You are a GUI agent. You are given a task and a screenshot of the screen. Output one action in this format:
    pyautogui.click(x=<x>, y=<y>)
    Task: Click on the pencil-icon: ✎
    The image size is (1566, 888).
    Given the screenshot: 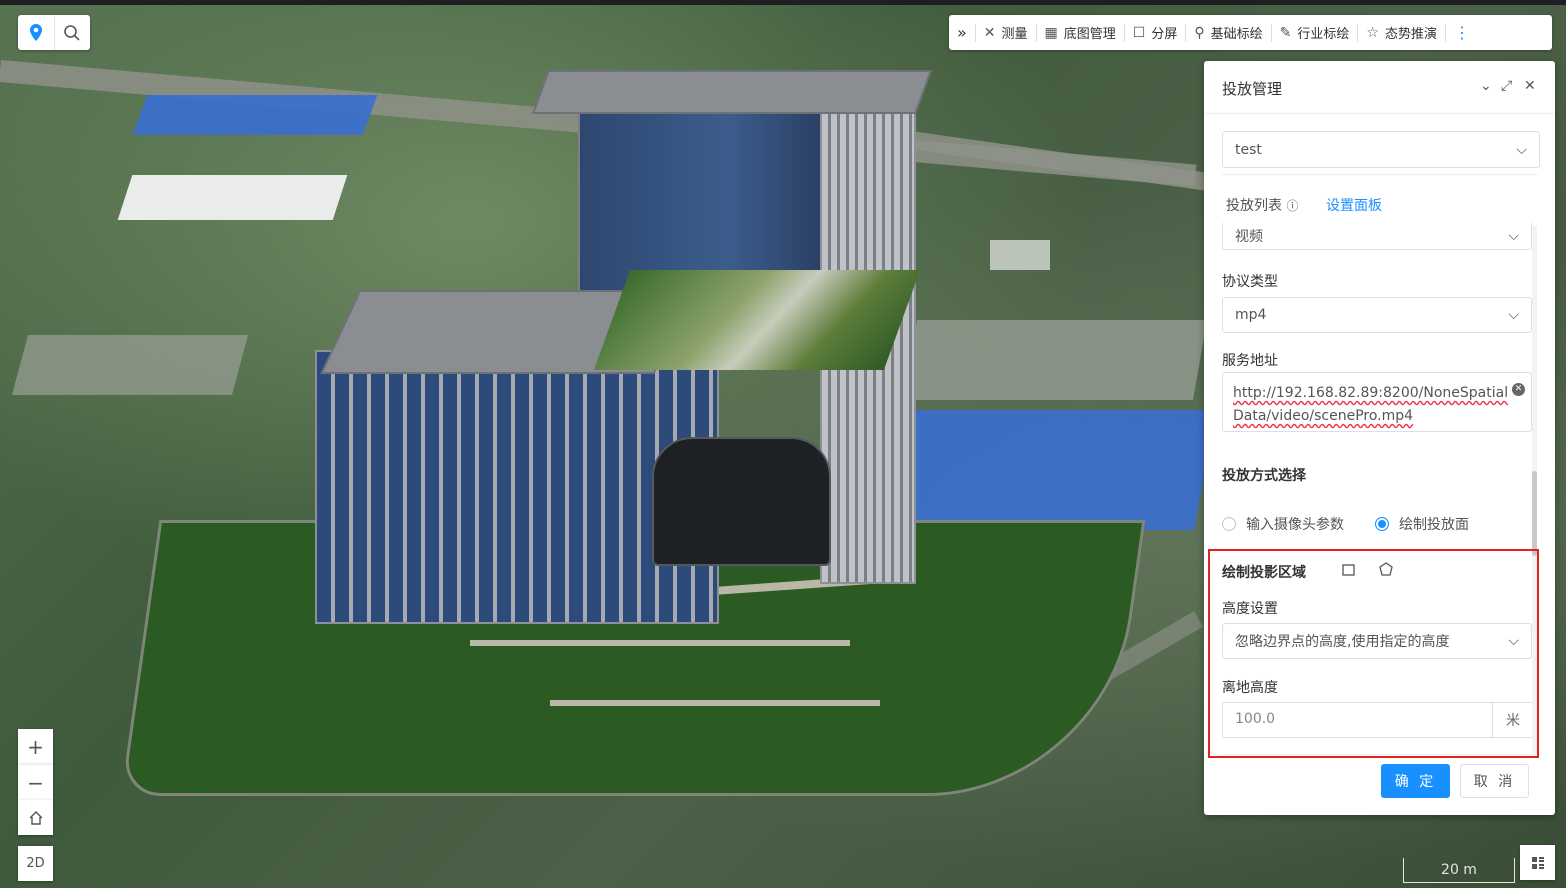 What is the action you would take?
    pyautogui.click(x=1285, y=32)
    